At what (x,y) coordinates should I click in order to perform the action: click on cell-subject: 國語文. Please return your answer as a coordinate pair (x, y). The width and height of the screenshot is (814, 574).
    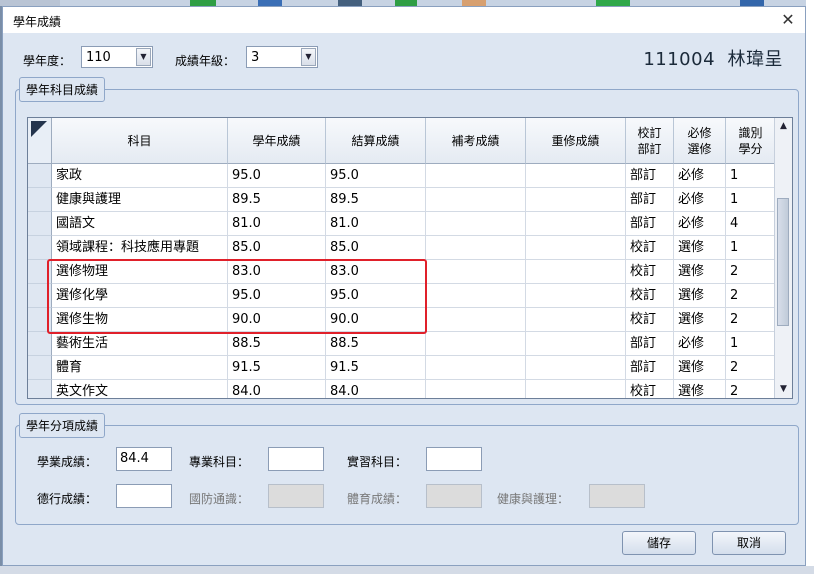
    Looking at the image, I should click on (140, 224).